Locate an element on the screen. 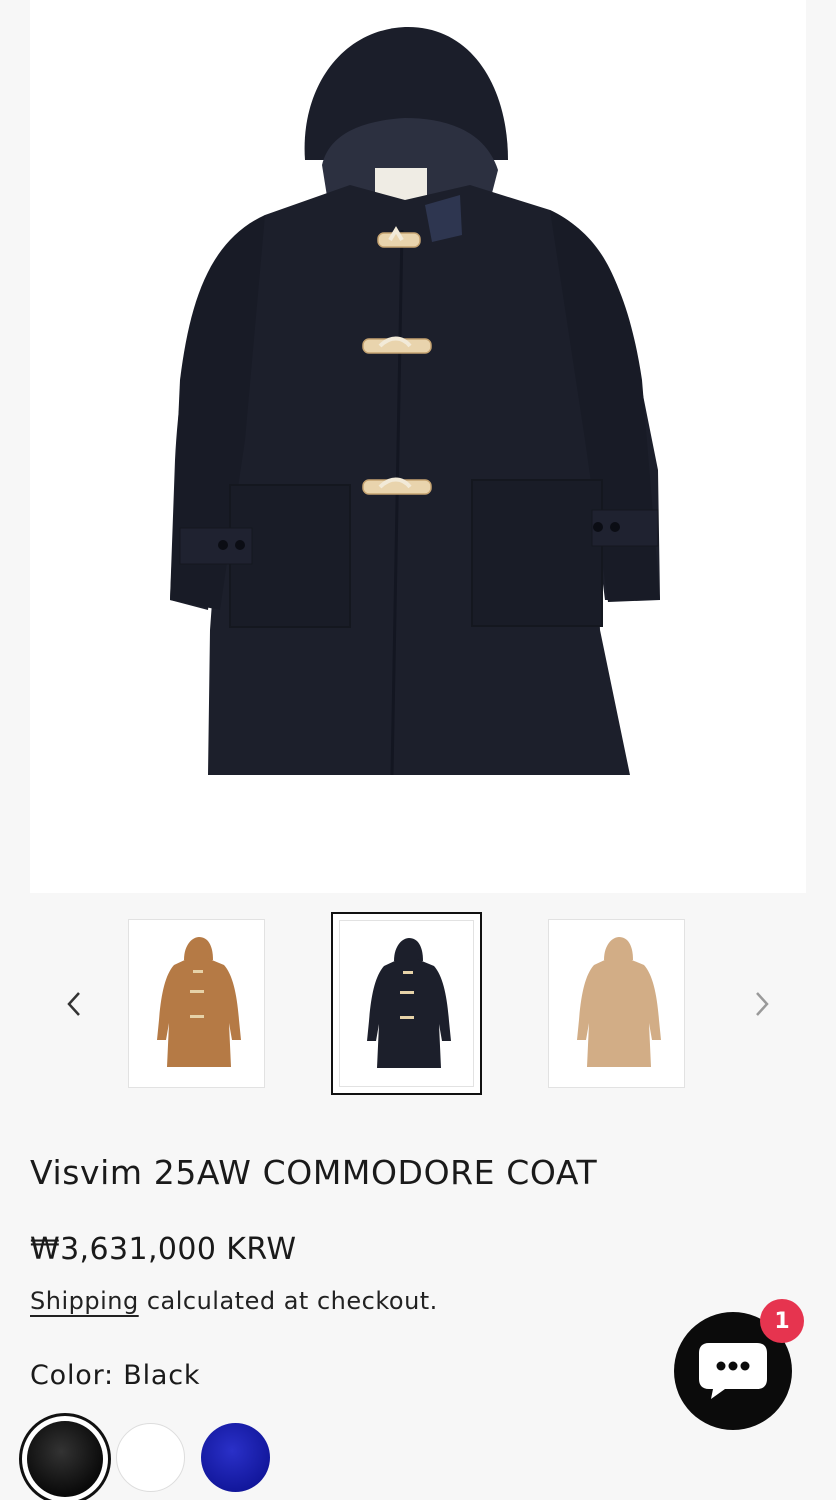 The height and width of the screenshot is (1500, 836). carousel-prev-button is located at coordinates (74, 1004).